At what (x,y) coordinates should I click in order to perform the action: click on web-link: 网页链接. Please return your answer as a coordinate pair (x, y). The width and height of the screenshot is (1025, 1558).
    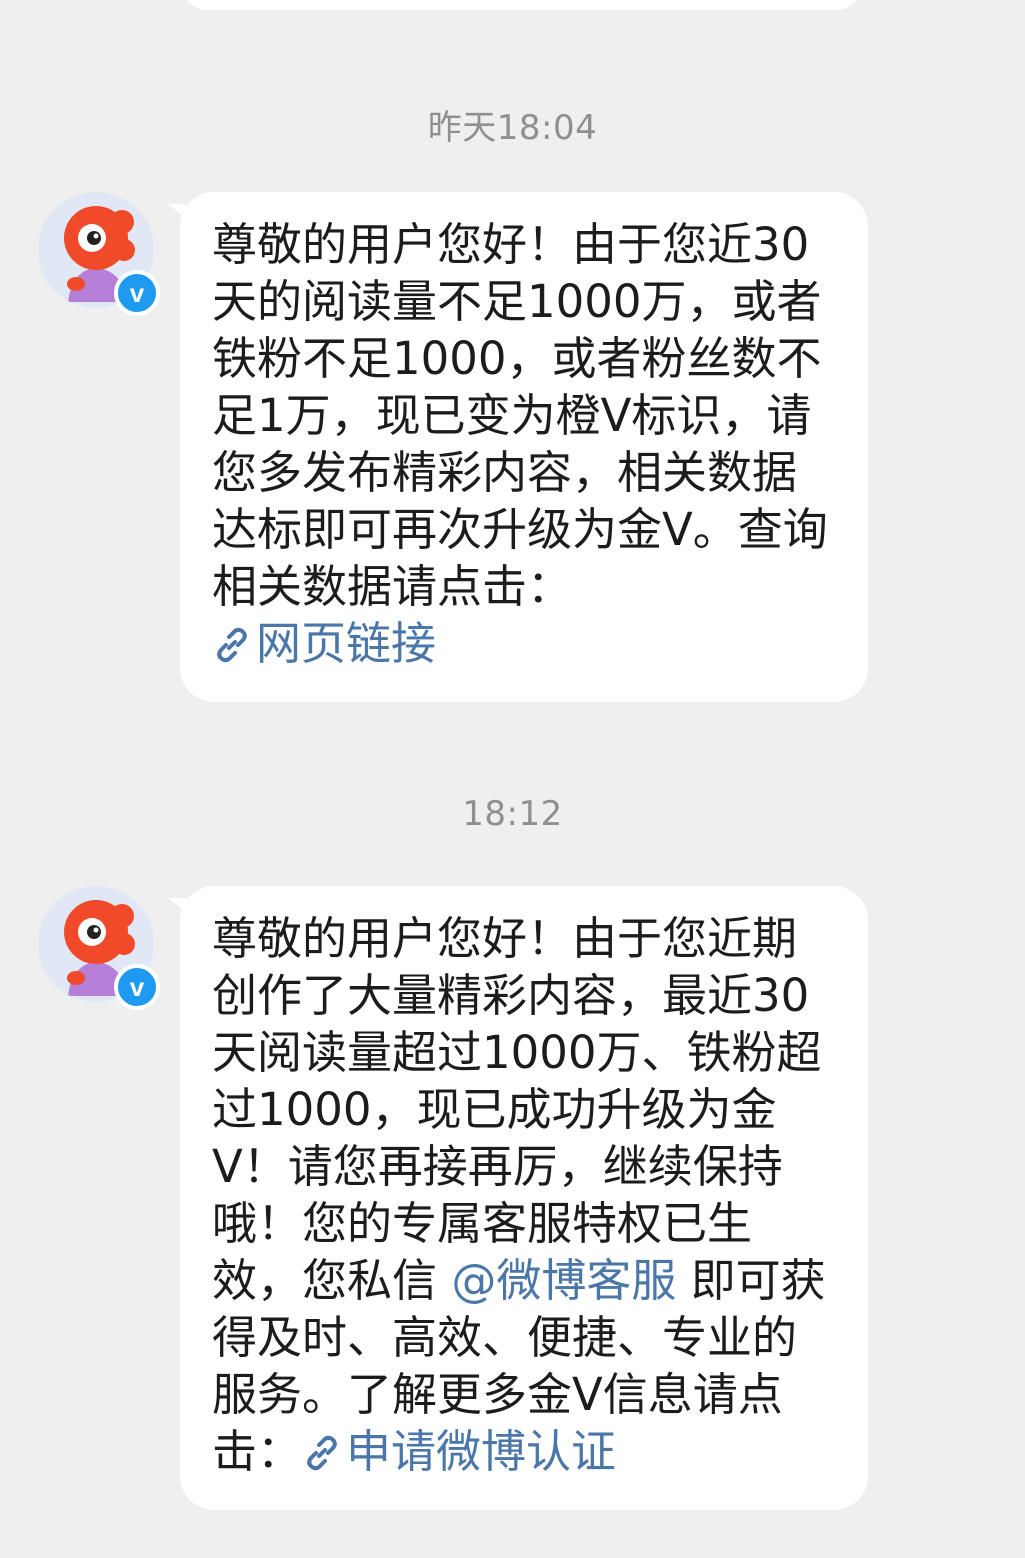
    Looking at the image, I should click on (324, 643).